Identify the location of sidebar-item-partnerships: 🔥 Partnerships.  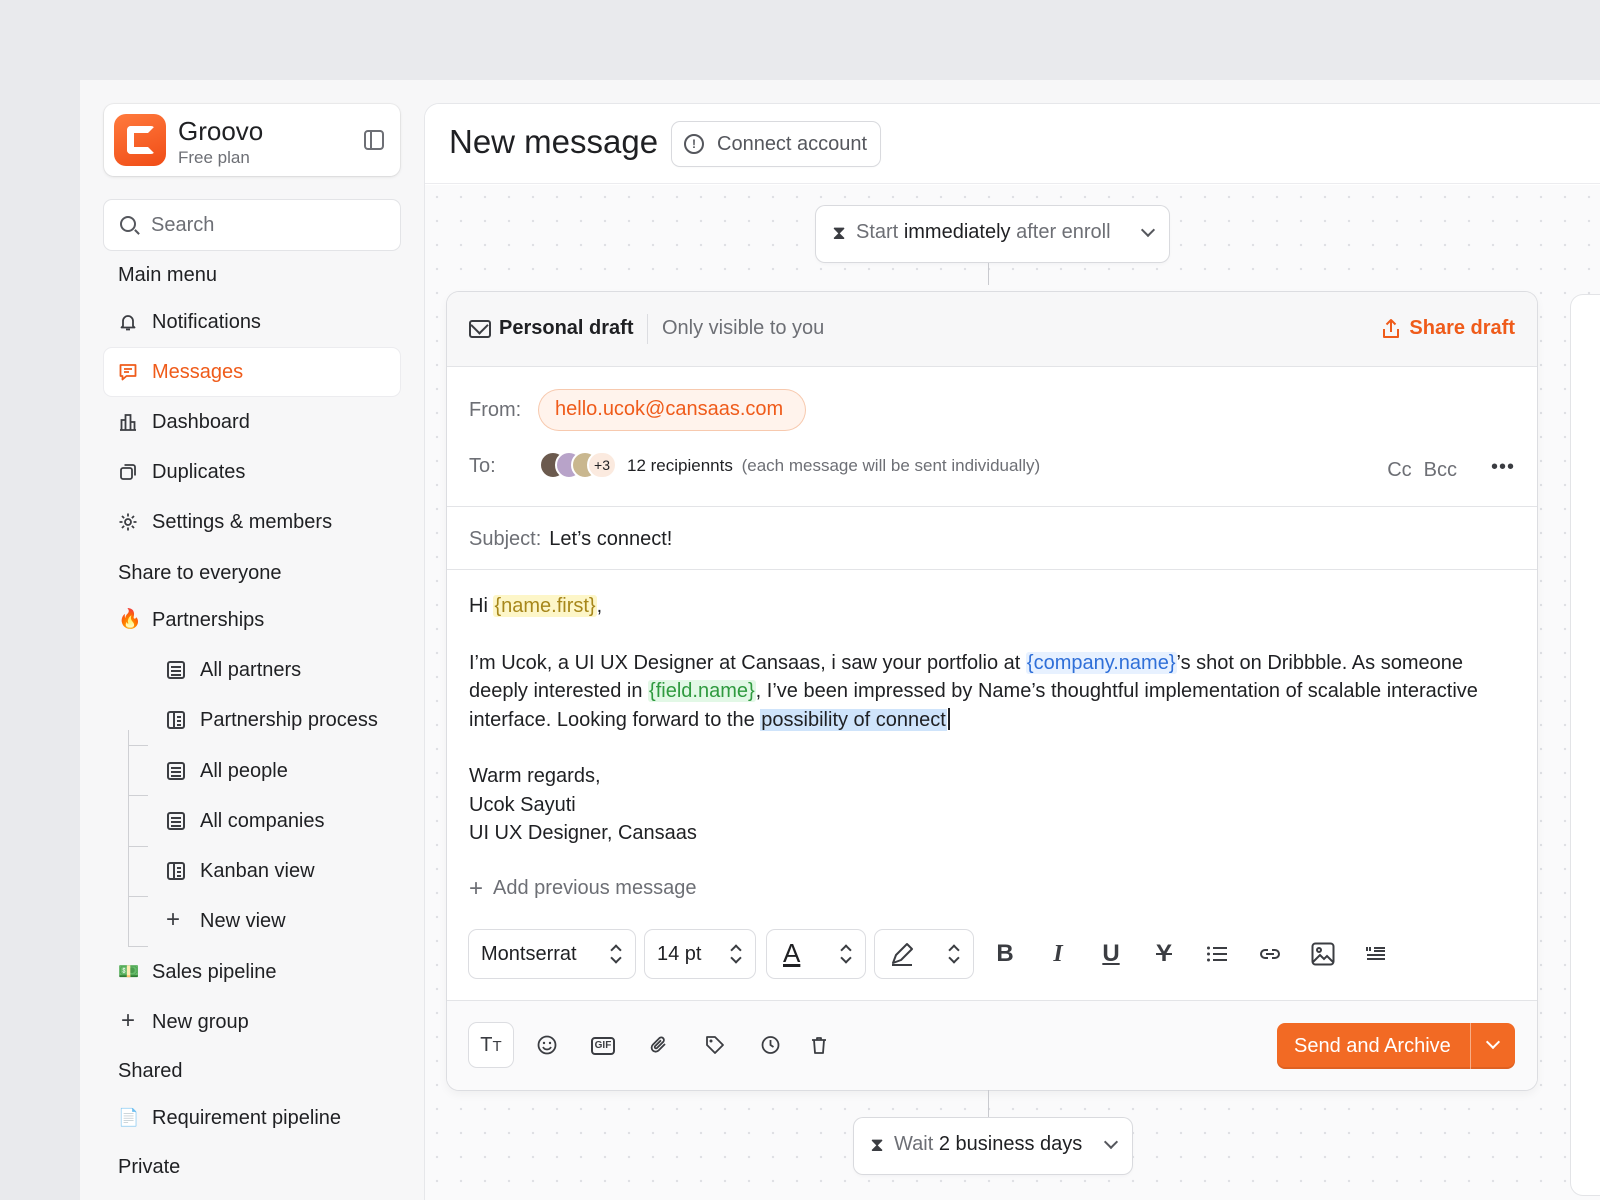
(252, 620).